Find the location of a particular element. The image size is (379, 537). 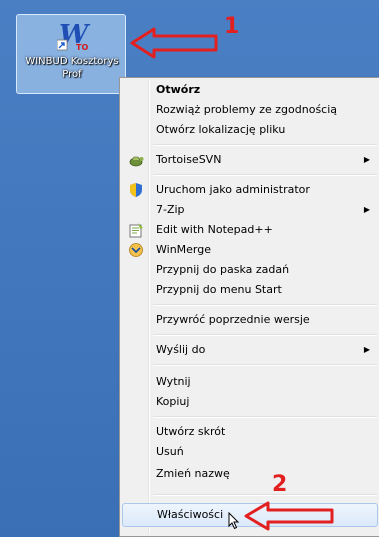

menu-item-open-file-location: Otwórz lokalizację pliku is located at coordinates (250, 130).